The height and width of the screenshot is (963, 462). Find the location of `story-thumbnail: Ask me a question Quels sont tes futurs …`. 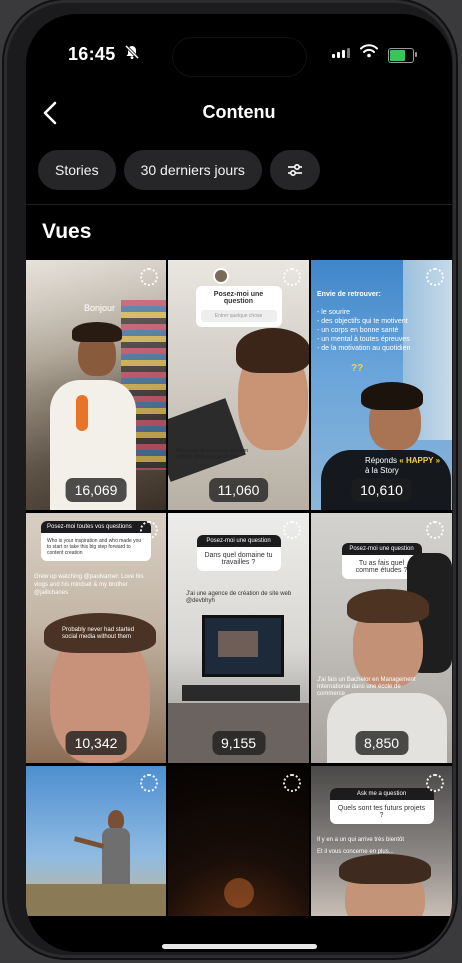

story-thumbnail: Ask me a question Quels sont tes futurs … is located at coordinates (381, 841).